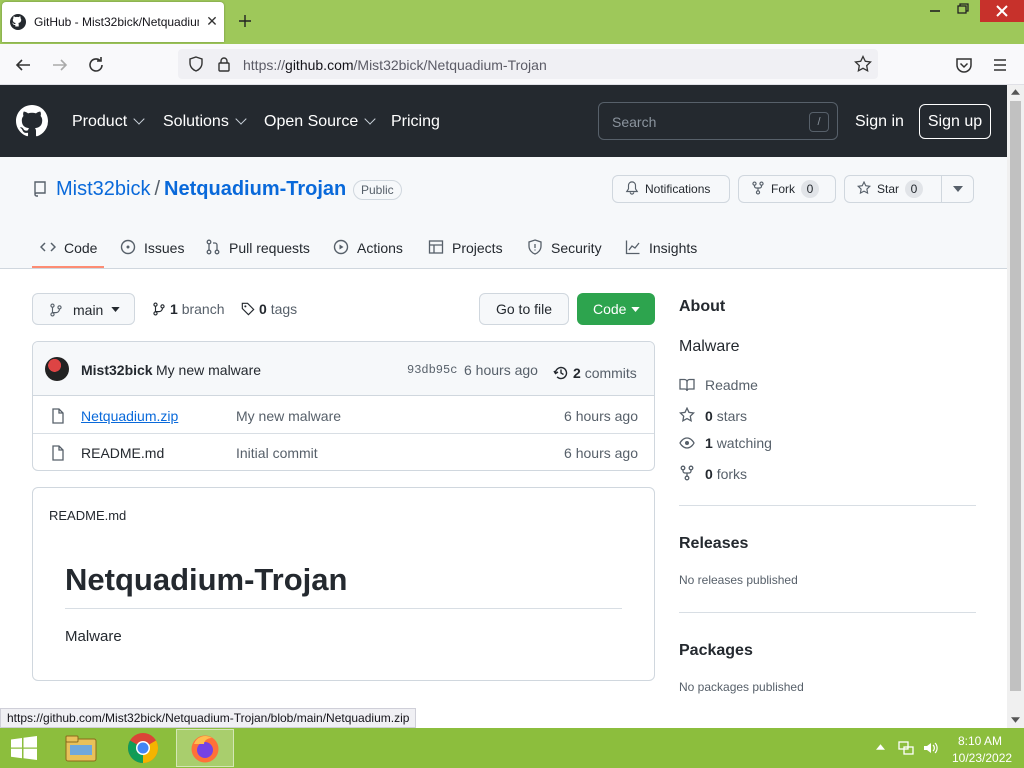 This screenshot has height=768, width=1024. I want to click on releases-heading: Releases, so click(713, 544).